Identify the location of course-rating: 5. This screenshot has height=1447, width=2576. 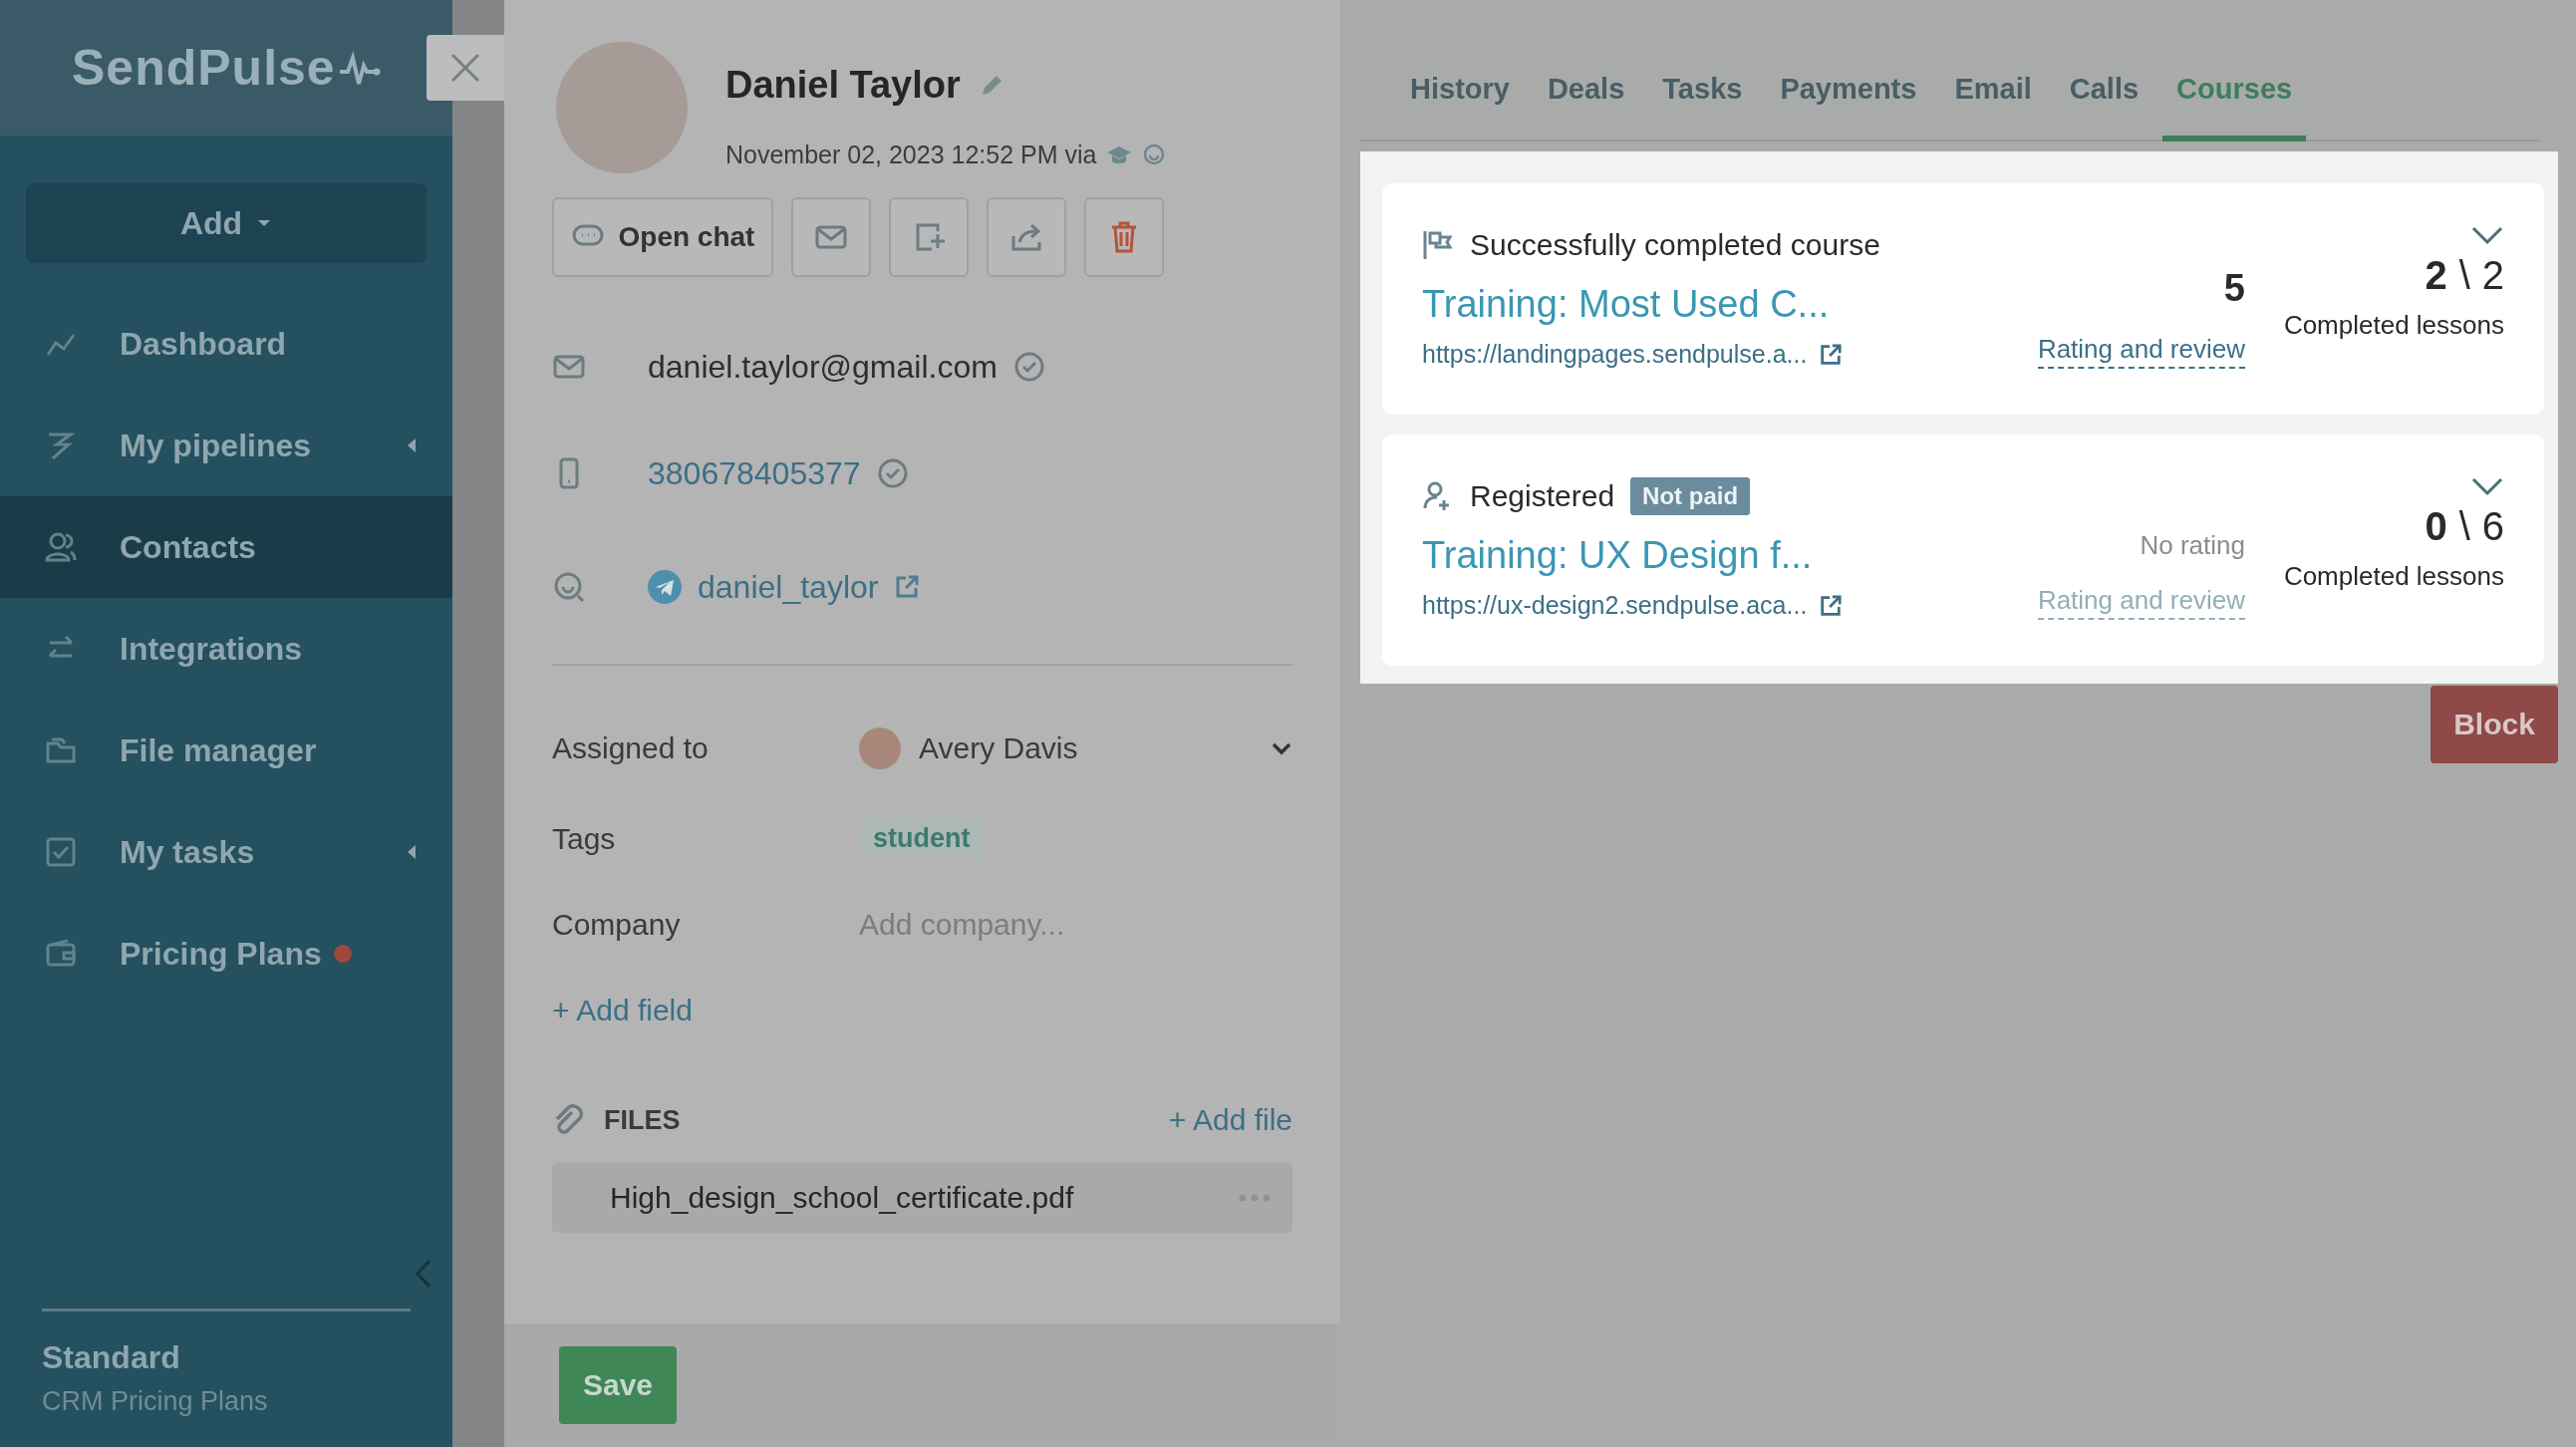
(2234, 288).